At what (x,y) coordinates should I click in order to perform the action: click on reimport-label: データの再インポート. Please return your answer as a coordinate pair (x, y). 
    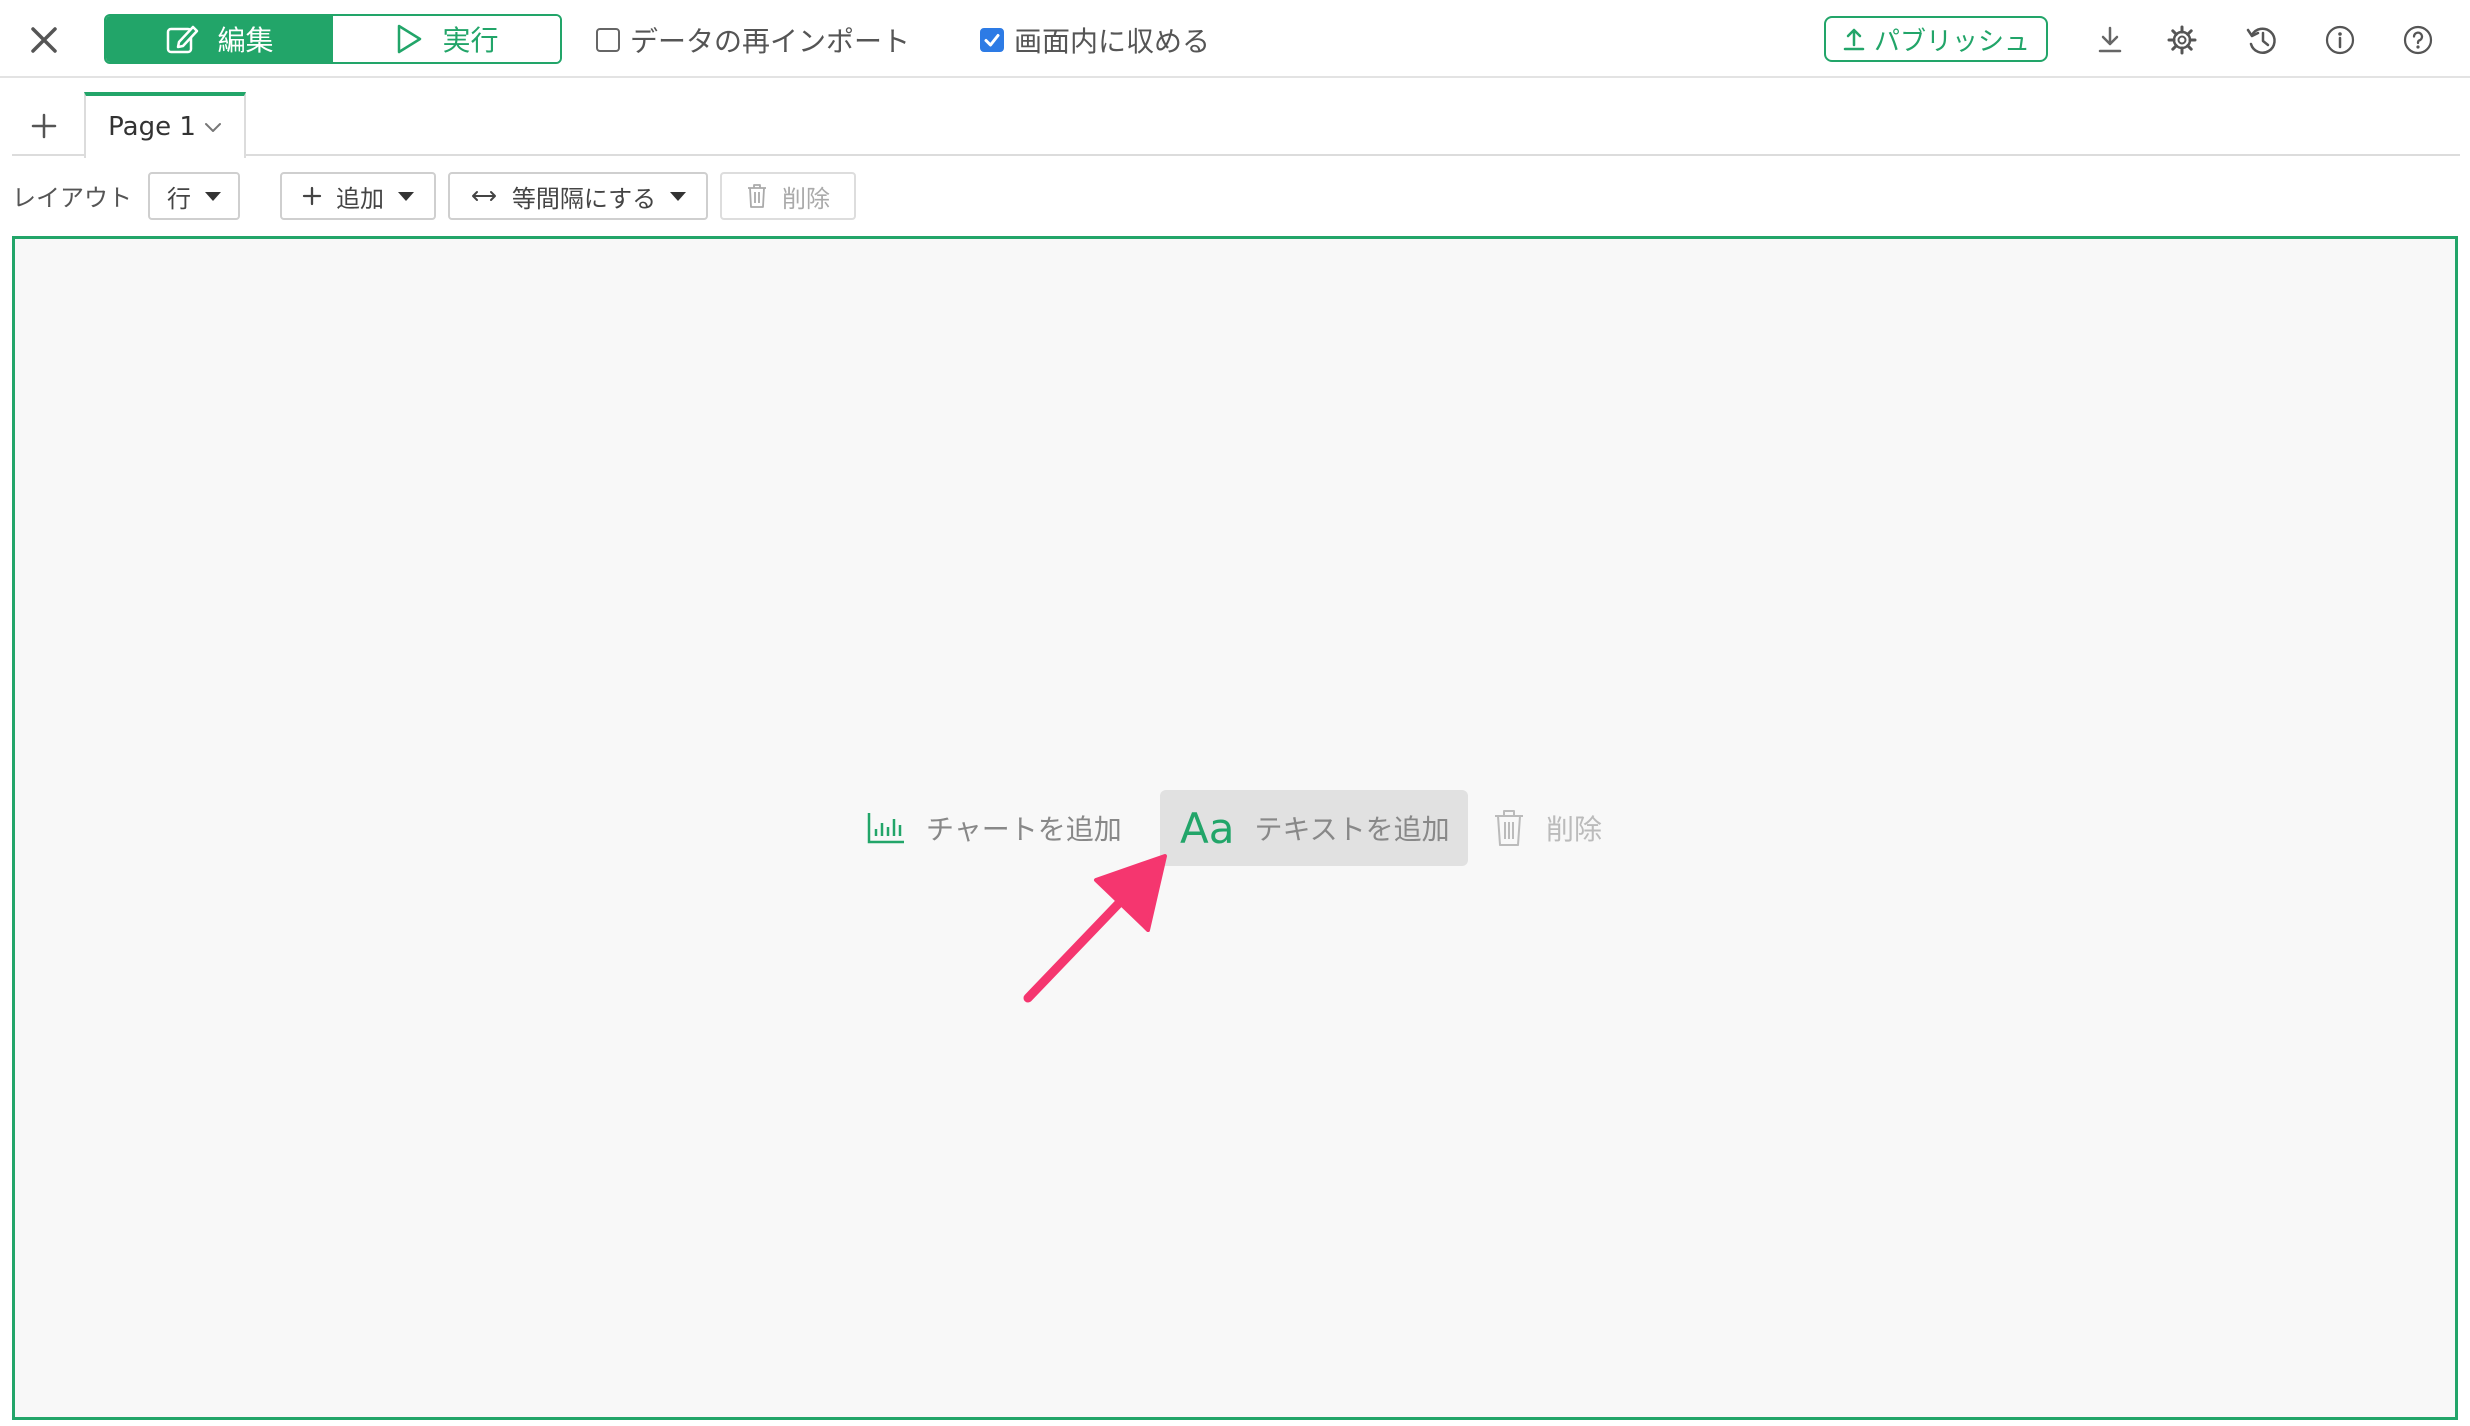
    Looking at the image, I should click on (770, 41).